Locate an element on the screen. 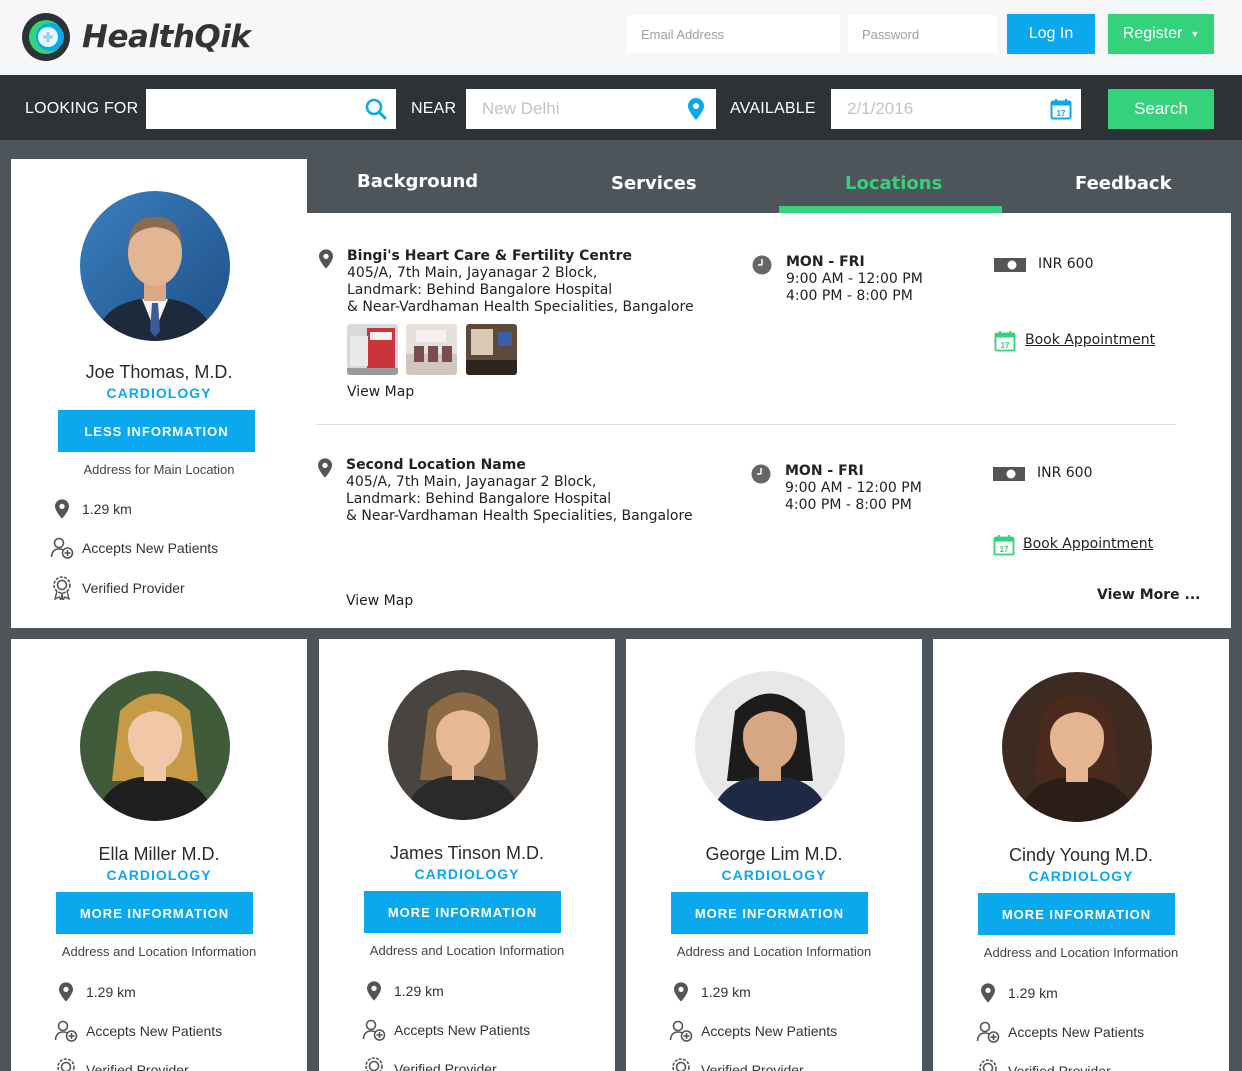 The height and width of the screenshot is (1071, 1242). top-header: HealthQik Log In Register ▼ is located at coordinates (621, 37).